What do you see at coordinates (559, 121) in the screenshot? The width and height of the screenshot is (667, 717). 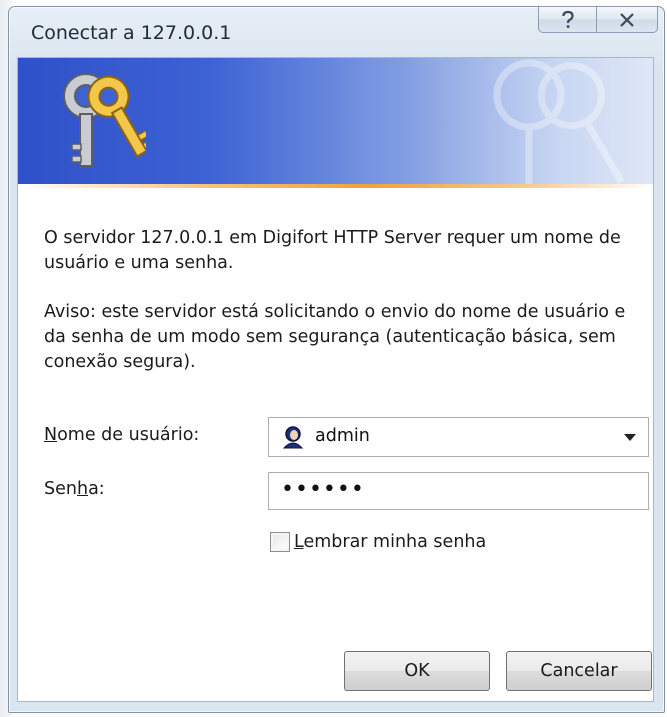 I see `keys-watermark-icon` at bounding box center [559, 121].